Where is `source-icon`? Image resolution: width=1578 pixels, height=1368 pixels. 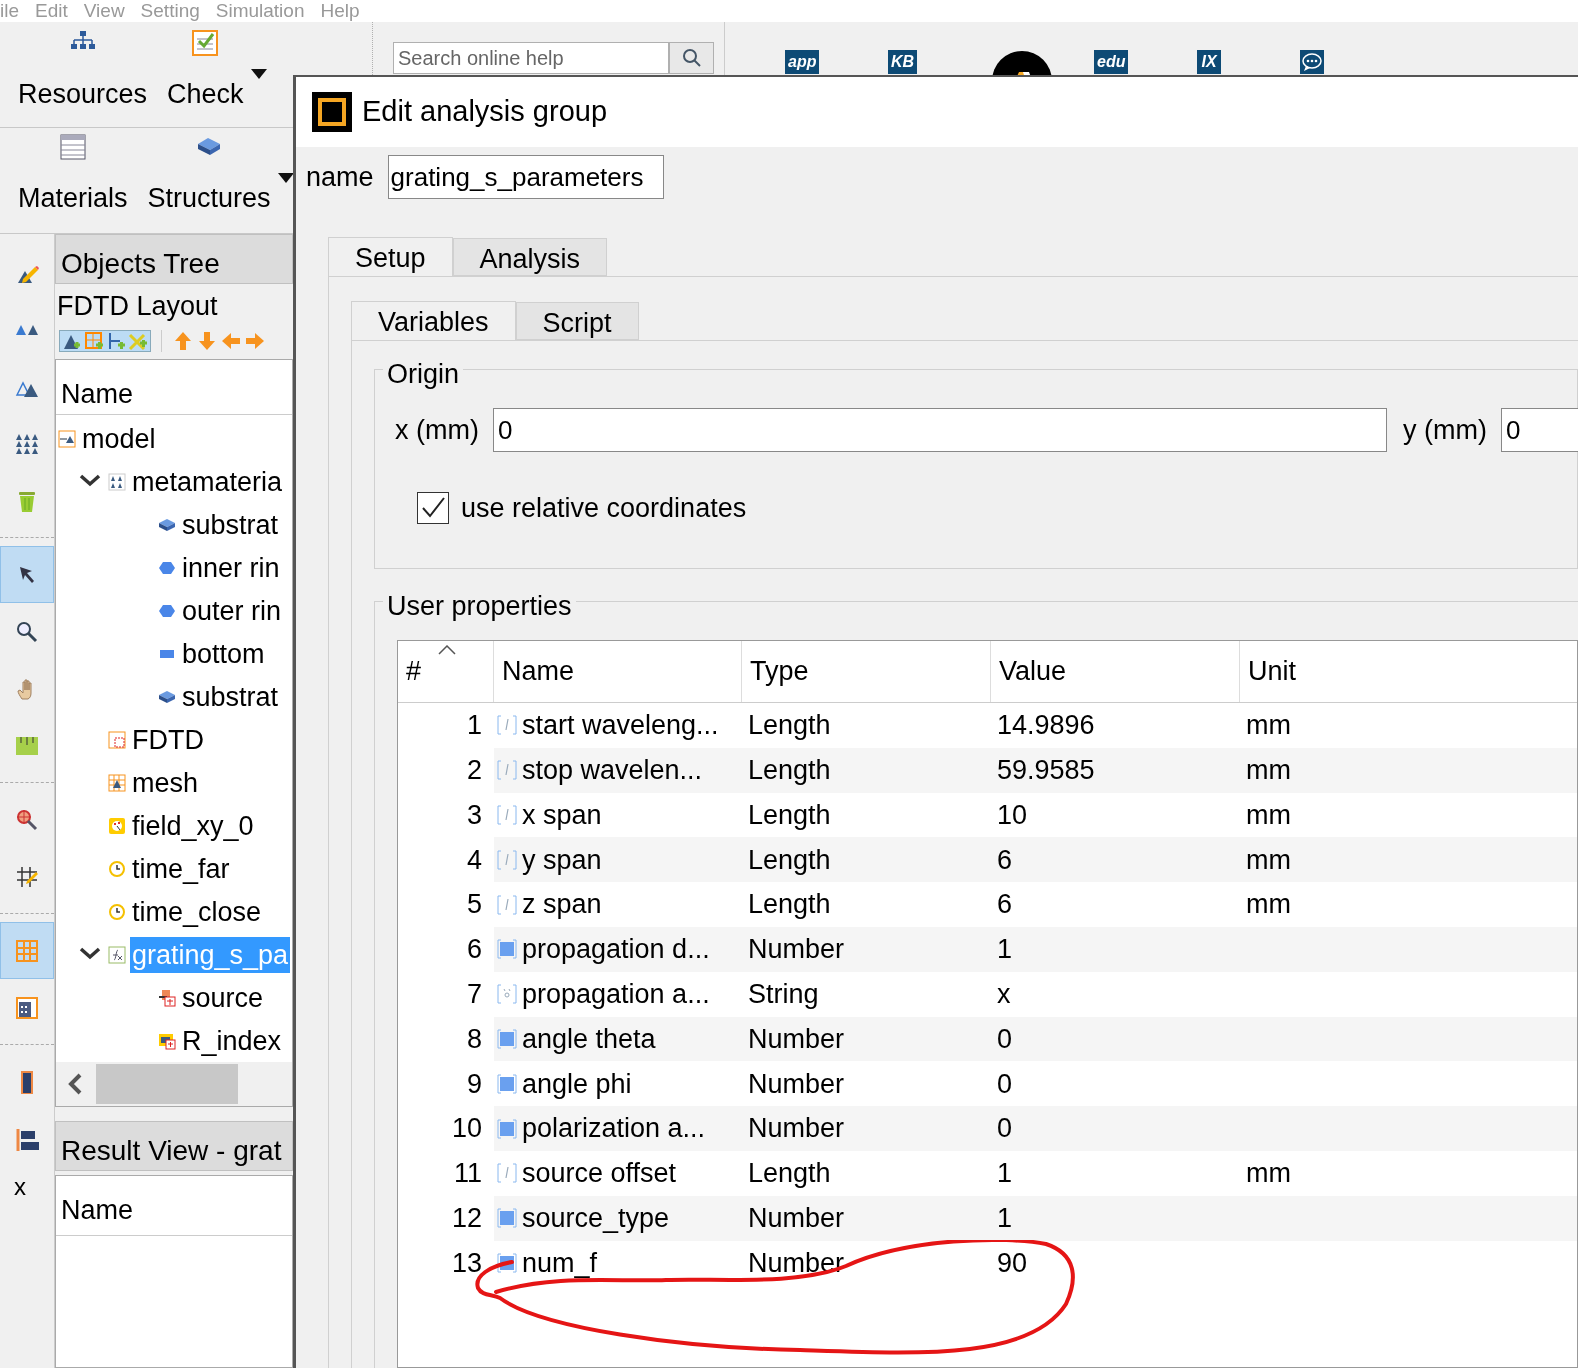
source-icon is located at coordinates (167, 997).